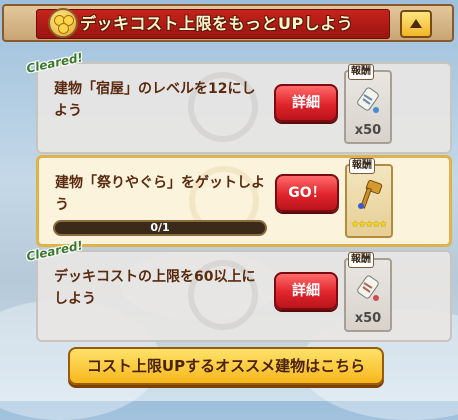  I want to click on coins-icon, so click(63, 23).